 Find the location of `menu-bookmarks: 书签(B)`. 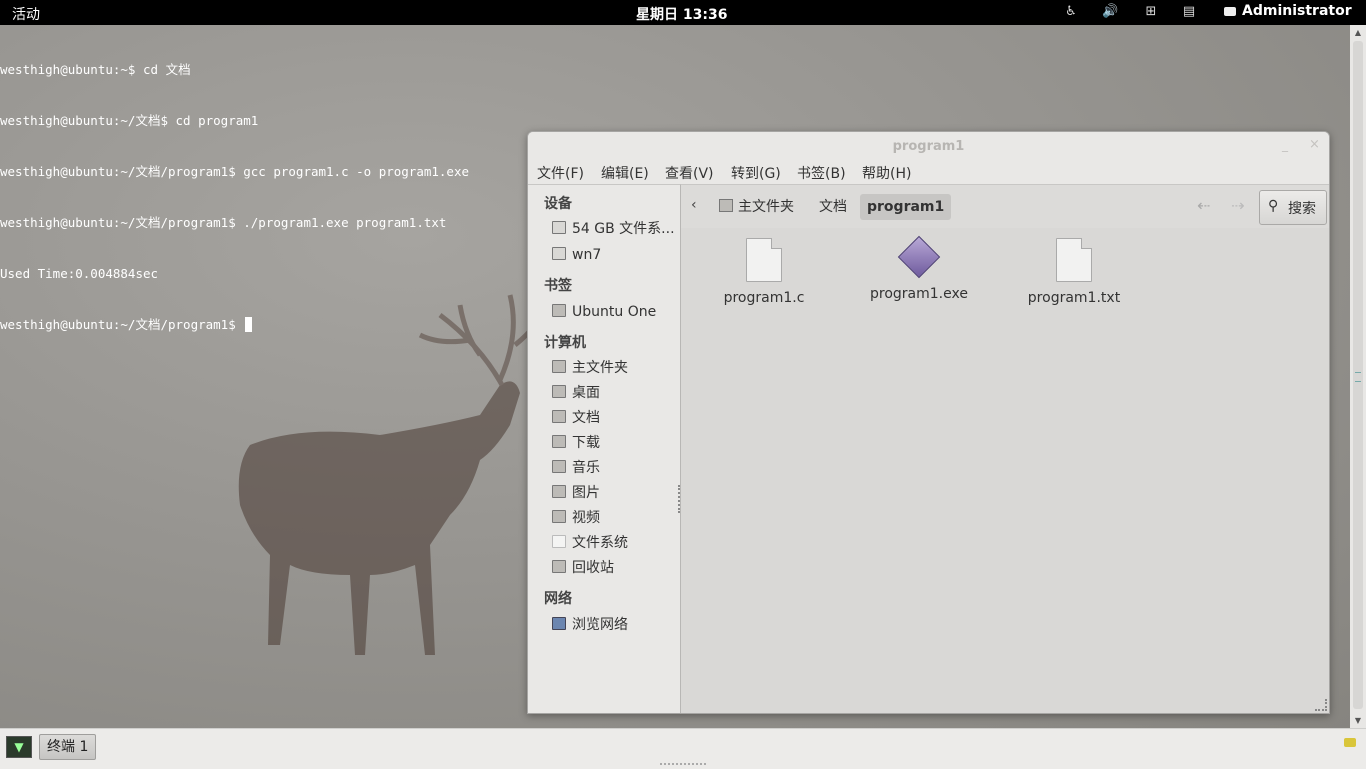

menu-bookmarks: 书签(B) is located at coordinates (821, 173).